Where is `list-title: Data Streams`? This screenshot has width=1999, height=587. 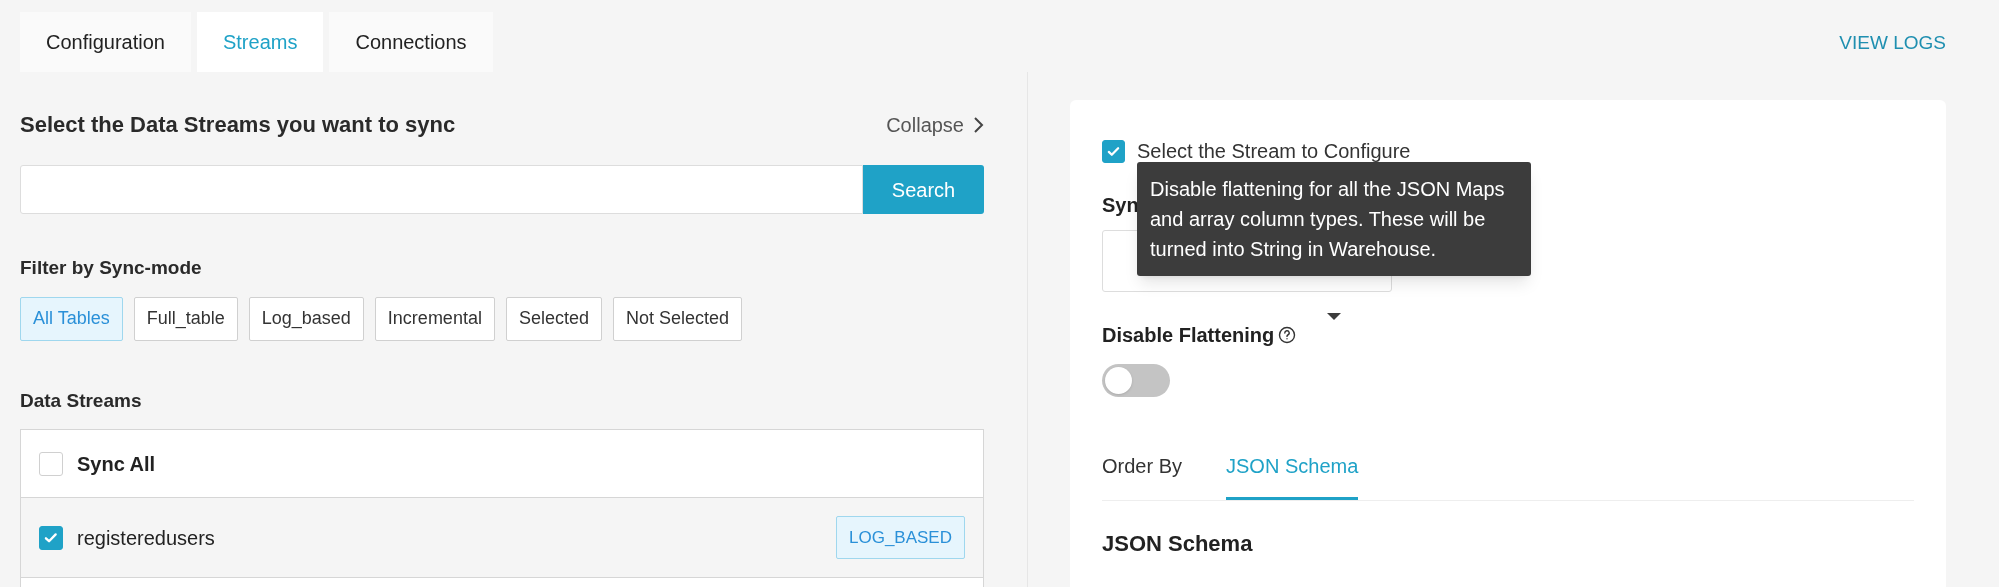 list-title: Data Streams is located at coordinates (81, 400).